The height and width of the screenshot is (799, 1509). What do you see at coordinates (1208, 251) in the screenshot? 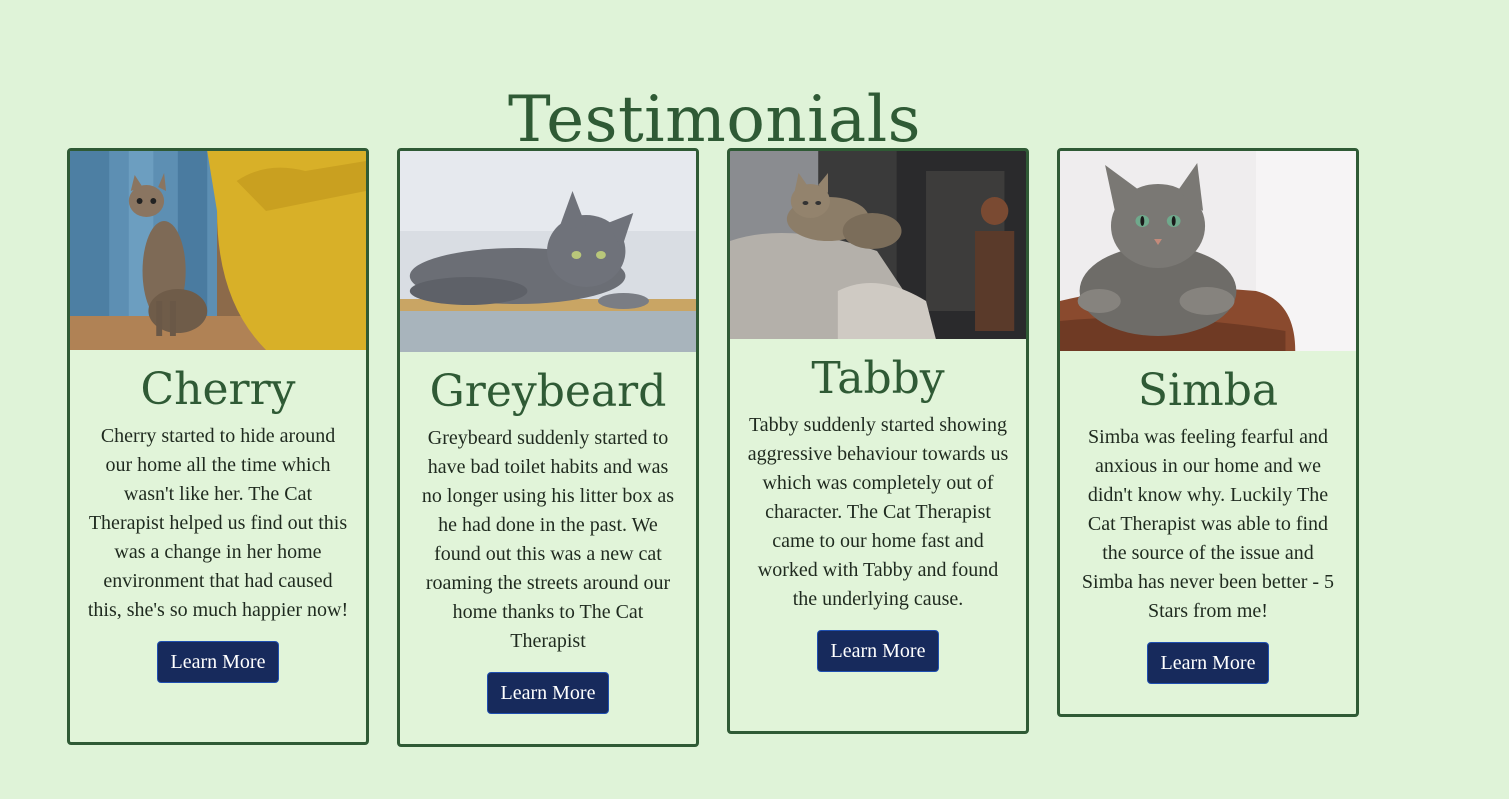
I see `tabby-cat-portrait-photo-icon` at bounding box center [1208, 251].